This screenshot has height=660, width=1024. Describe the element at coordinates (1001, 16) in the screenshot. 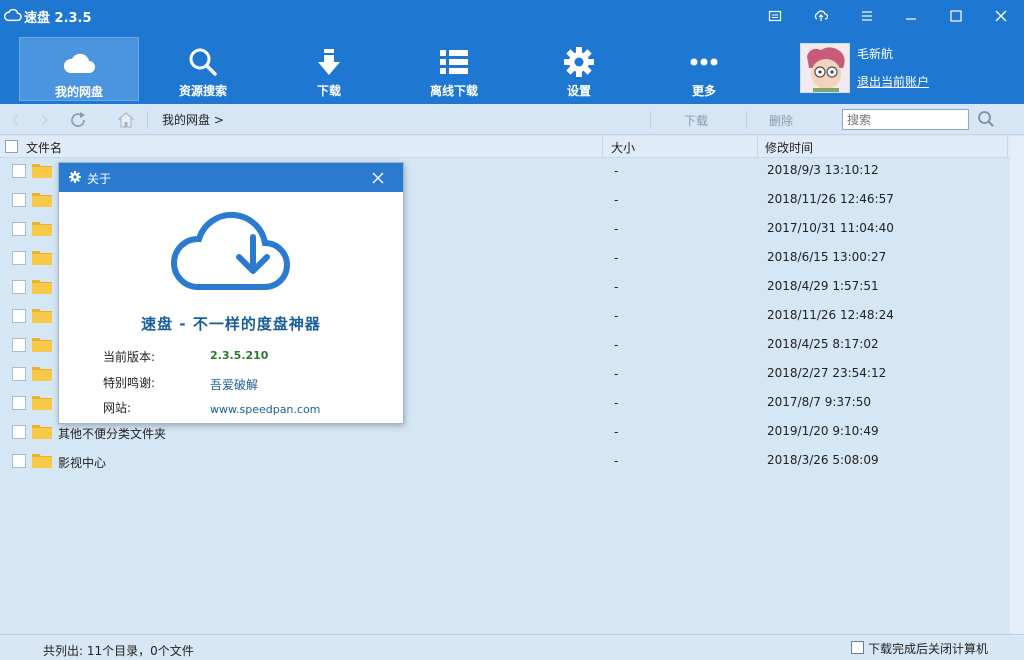

I see `close-icon` at that location.